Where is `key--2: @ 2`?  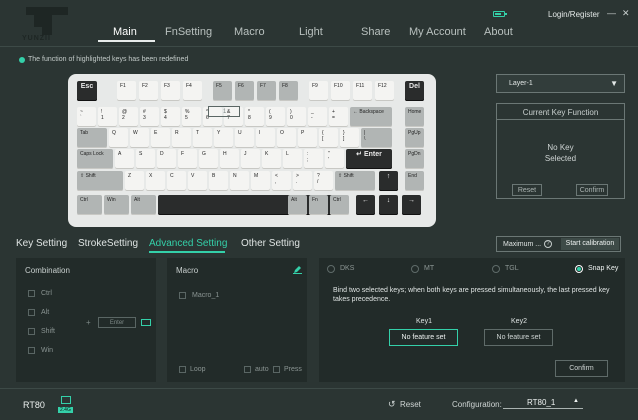
key--2: @ 2 is located at coordinates (128, 117).